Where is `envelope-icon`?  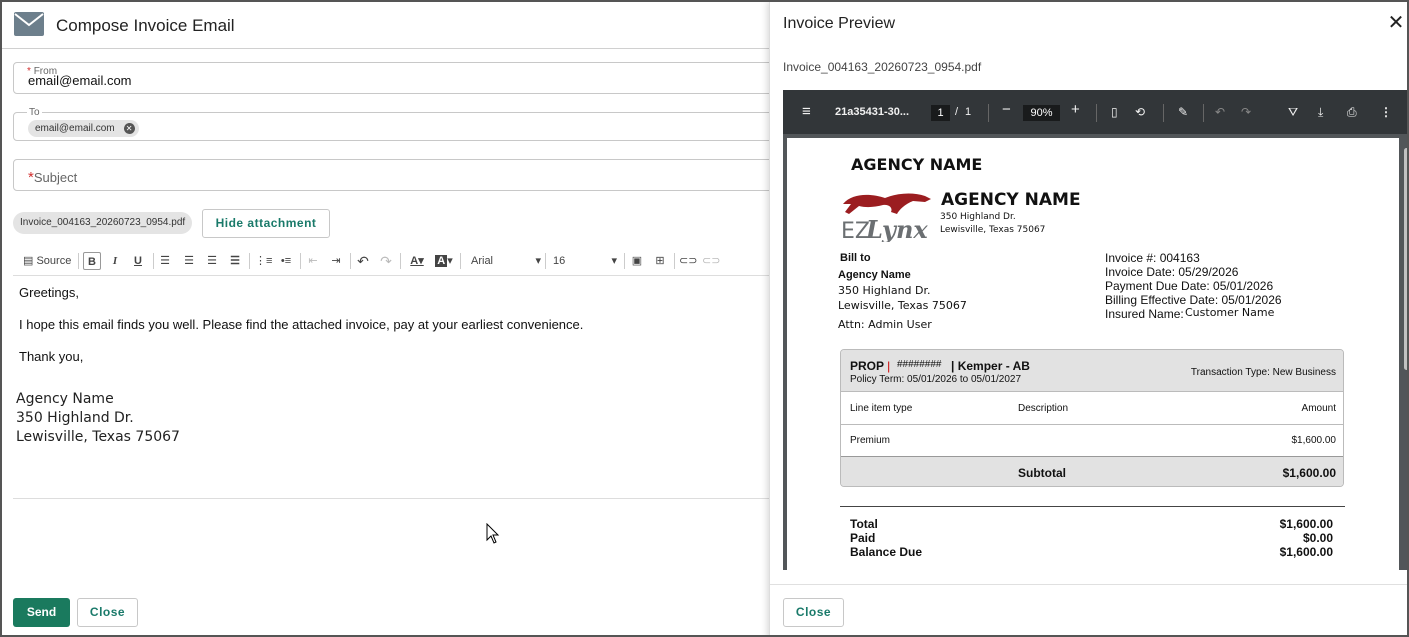 envelope-icon is located at coordinates (29, 24).